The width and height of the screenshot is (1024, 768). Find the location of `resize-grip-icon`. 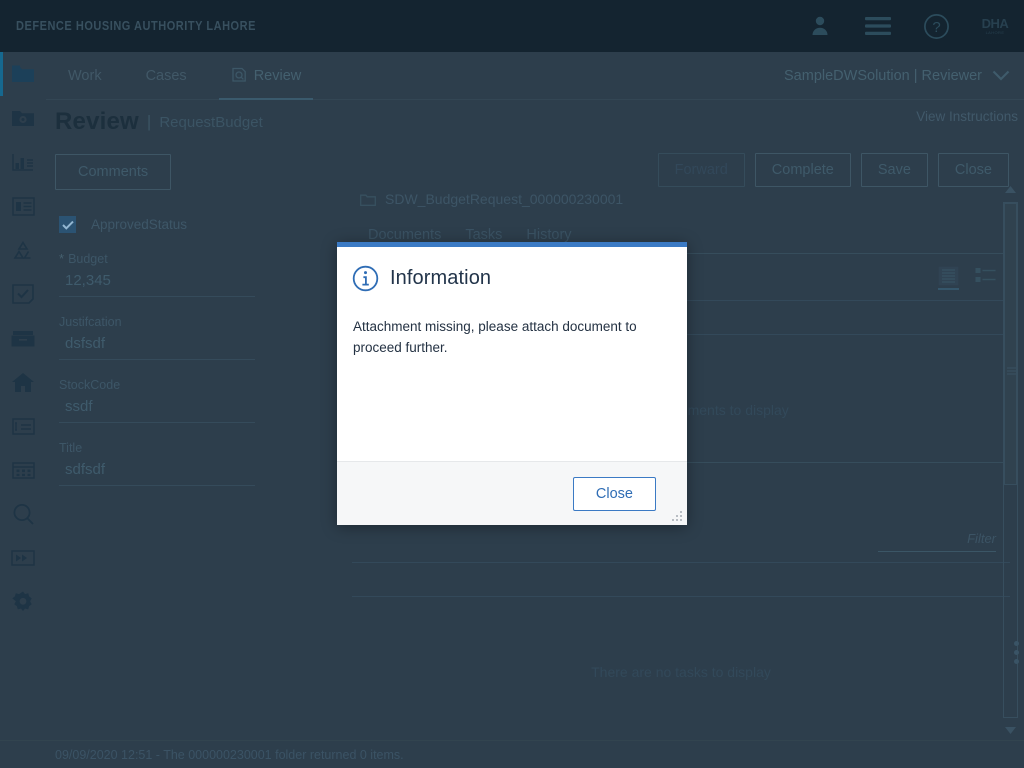

resize-grip-icon is located at coordinates (676, 515).